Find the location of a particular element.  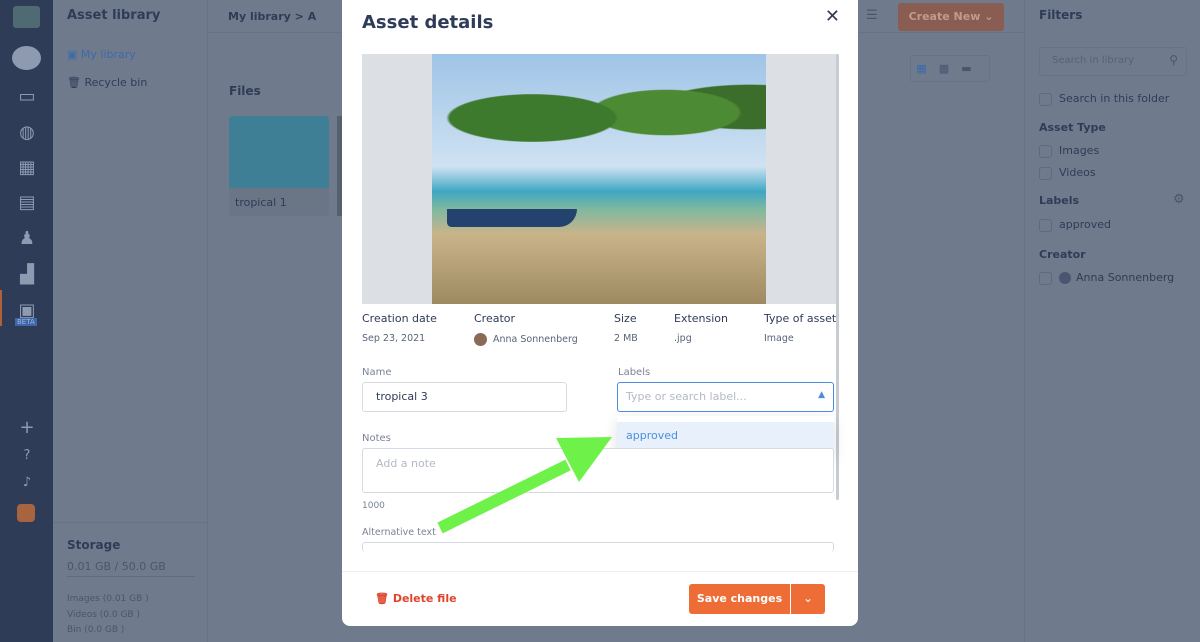

annotation-arrow is located at coordinates (524, 485).